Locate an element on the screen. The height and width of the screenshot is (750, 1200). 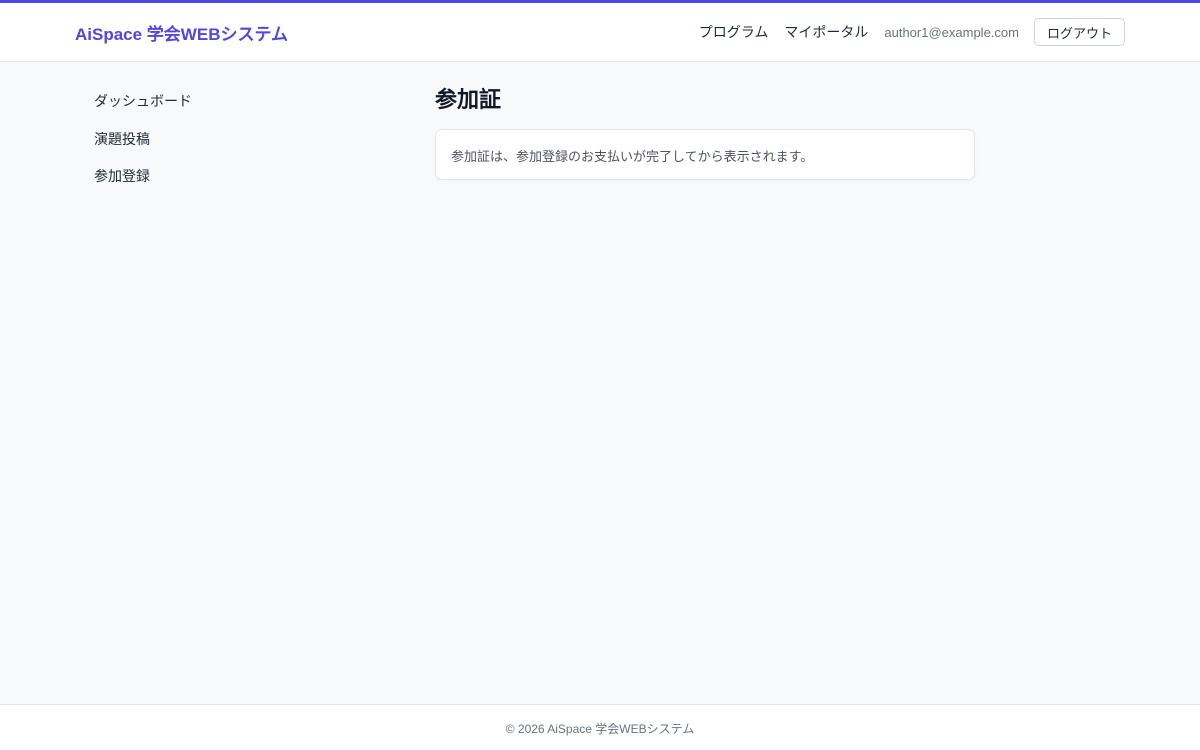
footer: © 2026 AiSpace 学会WEBシステム is located at coordinates (600, 727).